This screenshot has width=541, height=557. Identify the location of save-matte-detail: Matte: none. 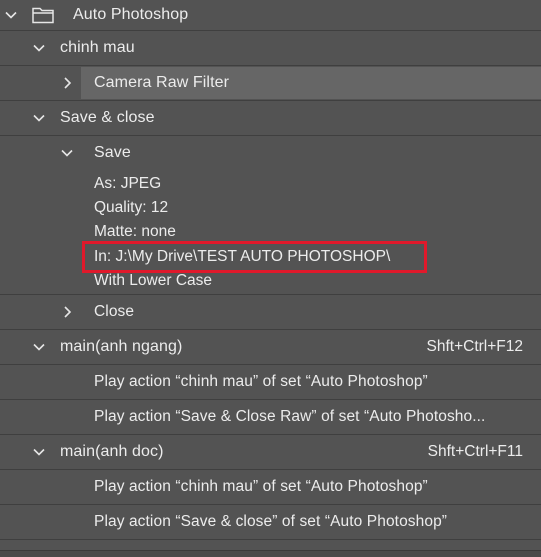
(135, 231).